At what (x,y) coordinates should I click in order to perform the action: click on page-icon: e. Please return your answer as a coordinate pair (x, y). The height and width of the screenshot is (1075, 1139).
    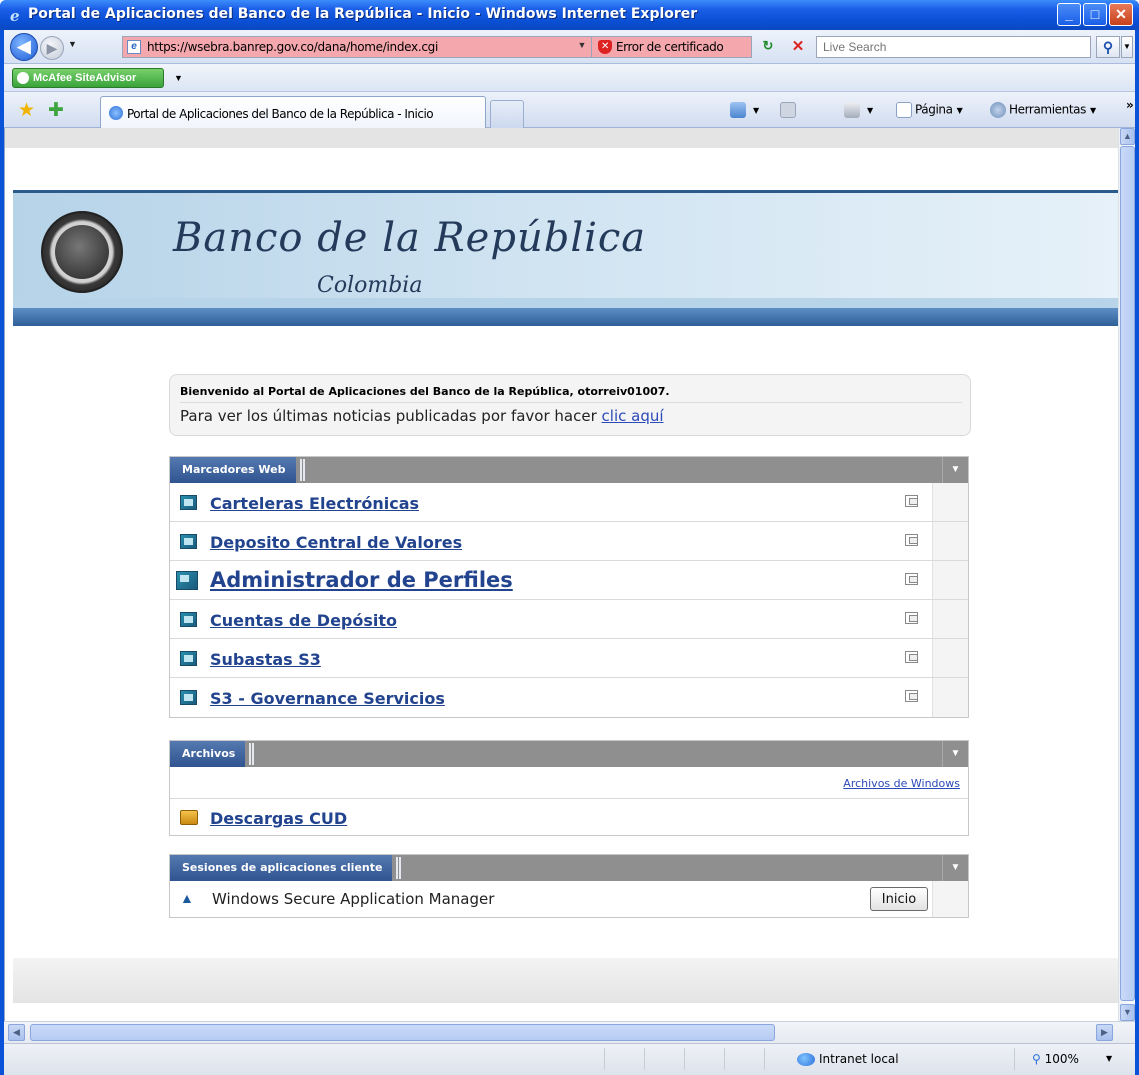
    Looking at the image, I should click on (134, 47).